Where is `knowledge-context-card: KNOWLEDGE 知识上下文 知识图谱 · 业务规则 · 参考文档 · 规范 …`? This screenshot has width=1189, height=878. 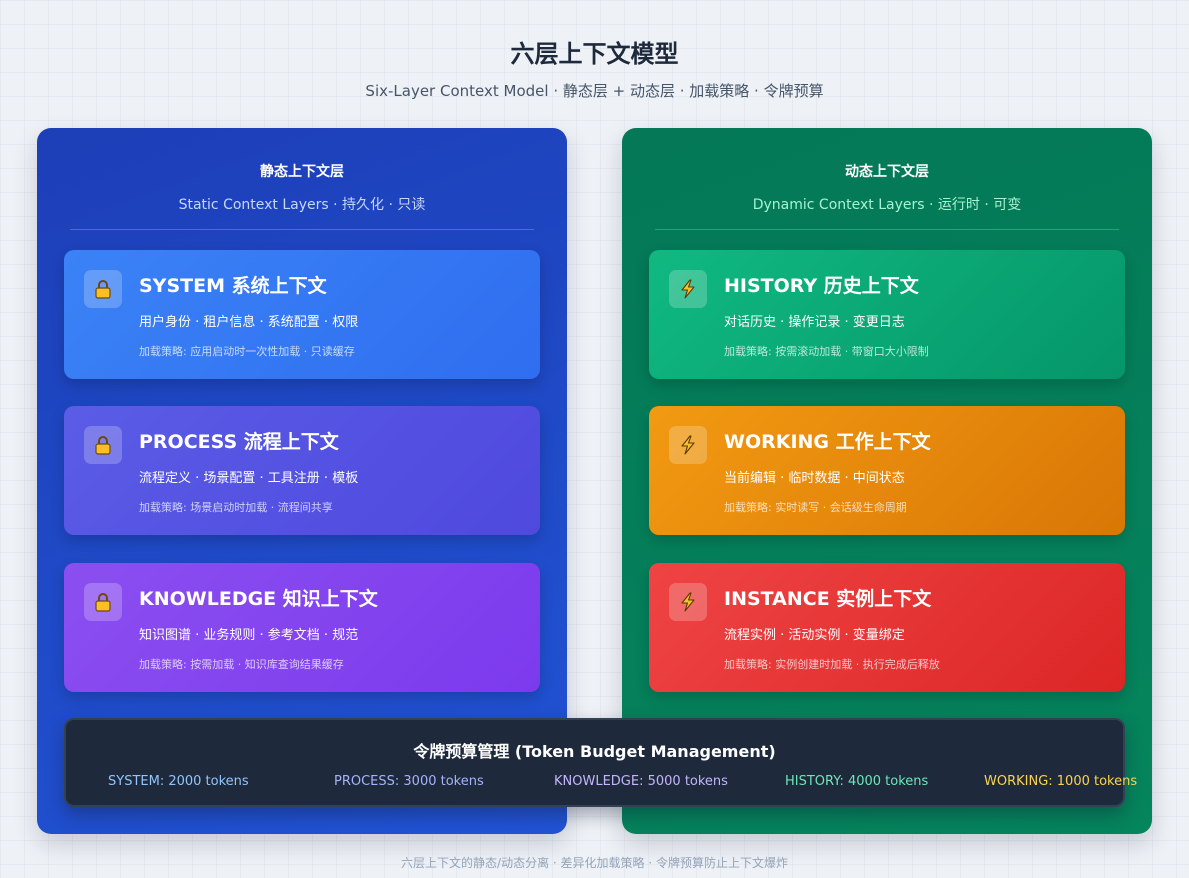
knowledge-context-card: KNOWLEDGE 知识上下文 知识图谱 · 业务规则 · 参考文档 · 规范 … is located at coordinates (302, 627).